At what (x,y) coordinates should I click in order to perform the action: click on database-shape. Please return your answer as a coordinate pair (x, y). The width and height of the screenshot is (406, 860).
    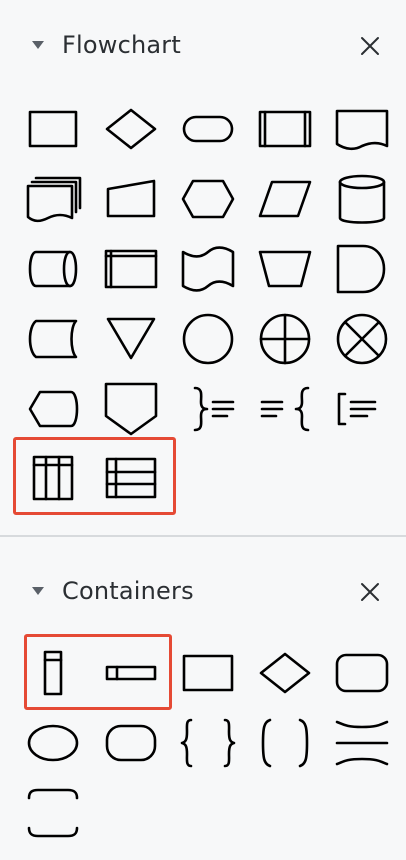
    Looking at the image, I should click on (362, 199).